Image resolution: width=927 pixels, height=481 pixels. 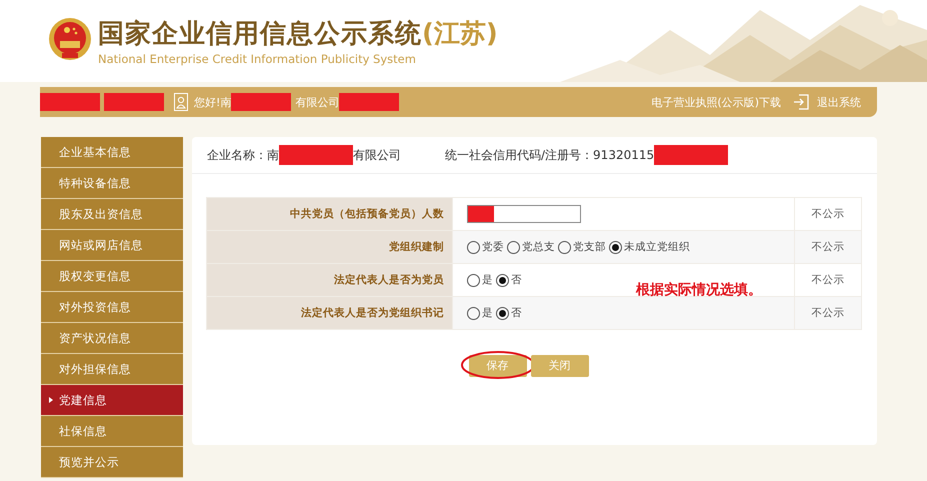 What do you see at coordinates (329, 214) in the screenshot?
I see `row-label: 中共党员（包括预备党员）人数` at bounding box center [329, 214].